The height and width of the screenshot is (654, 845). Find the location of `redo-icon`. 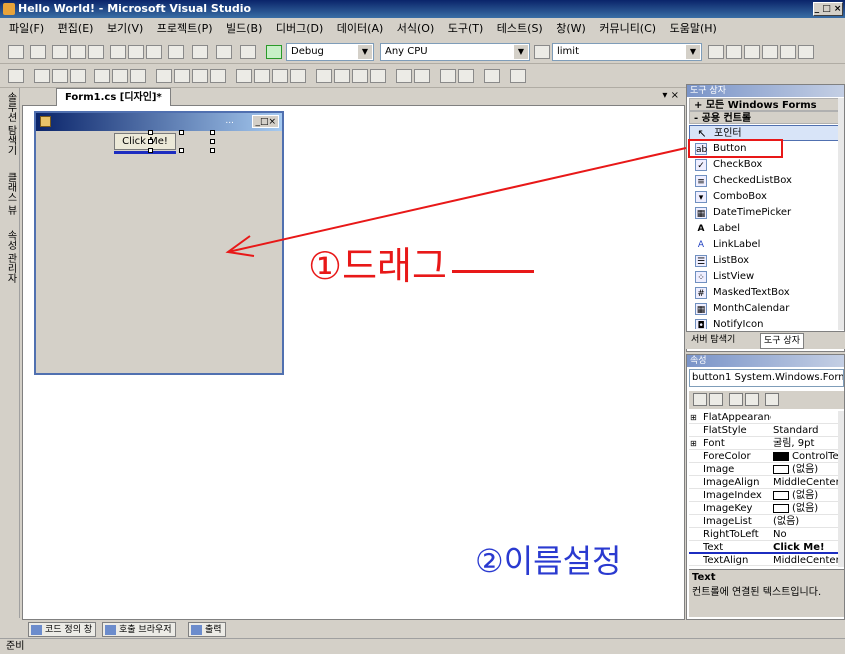

redo-icon is located at coordinates (200, 52).